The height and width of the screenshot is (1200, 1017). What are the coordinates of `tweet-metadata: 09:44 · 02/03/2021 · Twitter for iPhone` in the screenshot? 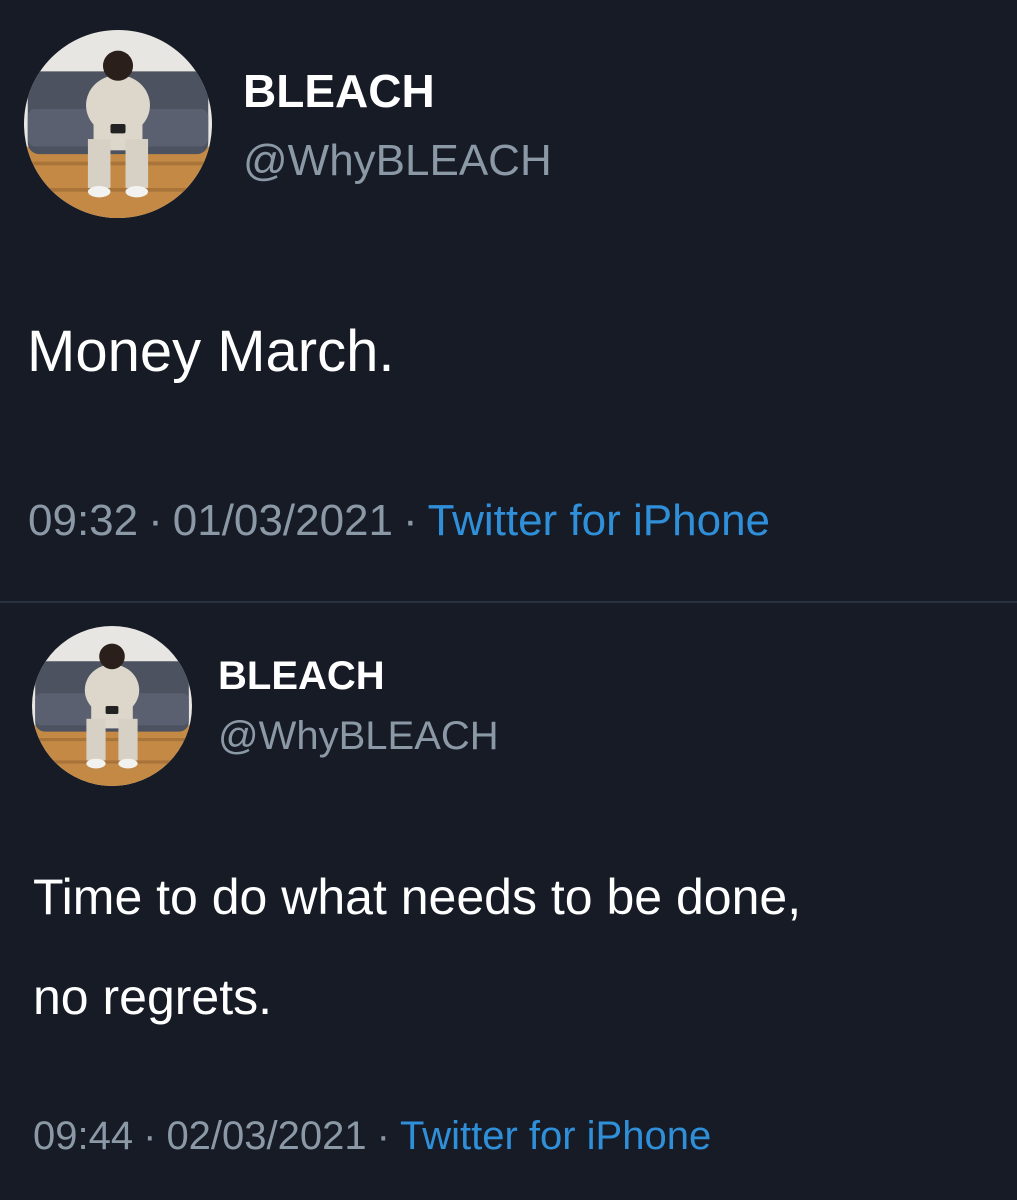 It's located at (372, 1136).